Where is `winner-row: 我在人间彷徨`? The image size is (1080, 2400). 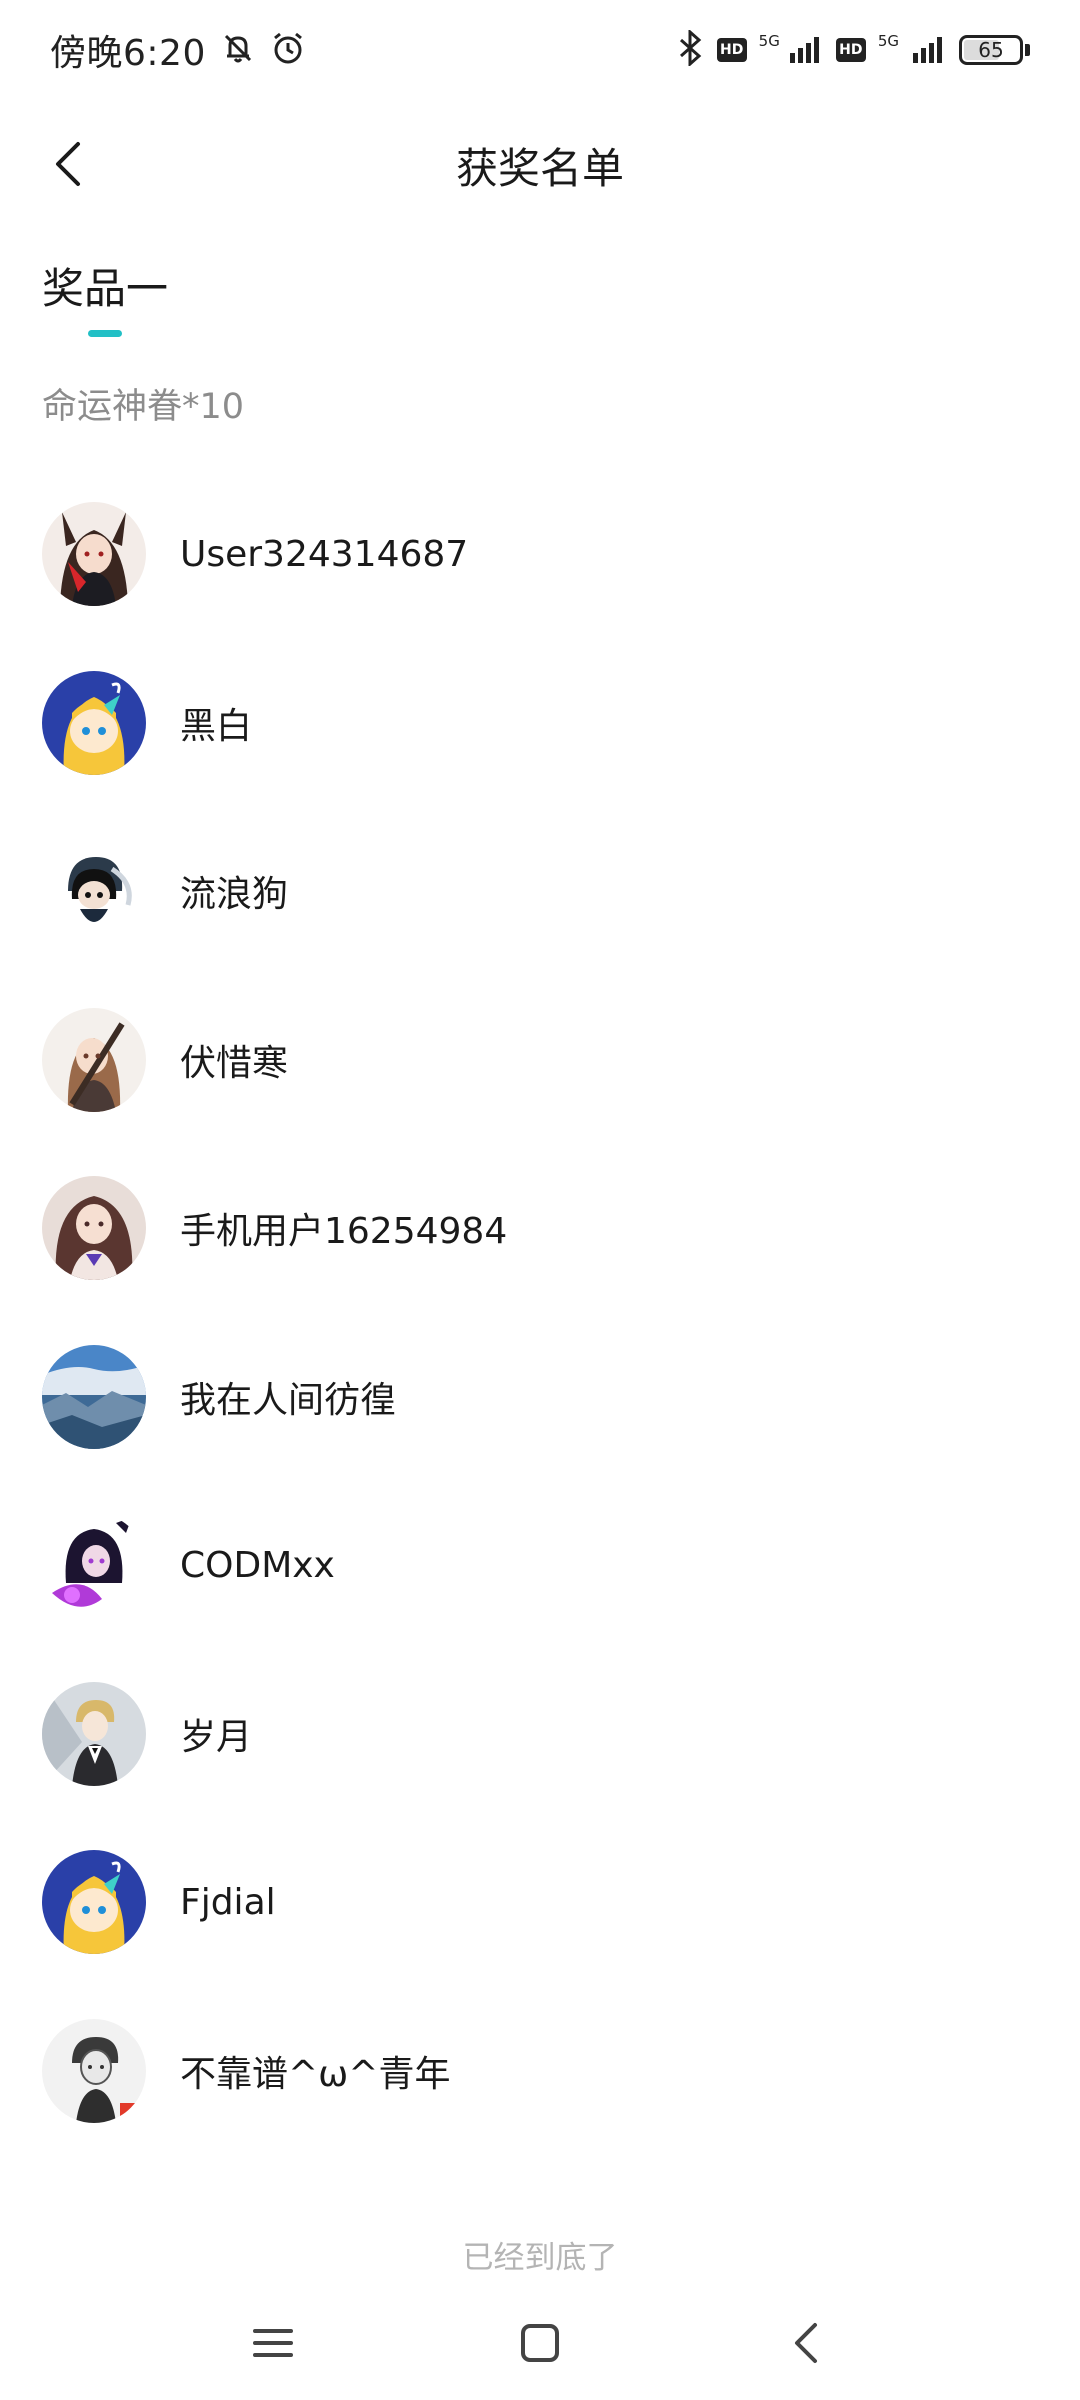 winner-row: 我在人间彷徨 is located at coordinates (540, 1397).